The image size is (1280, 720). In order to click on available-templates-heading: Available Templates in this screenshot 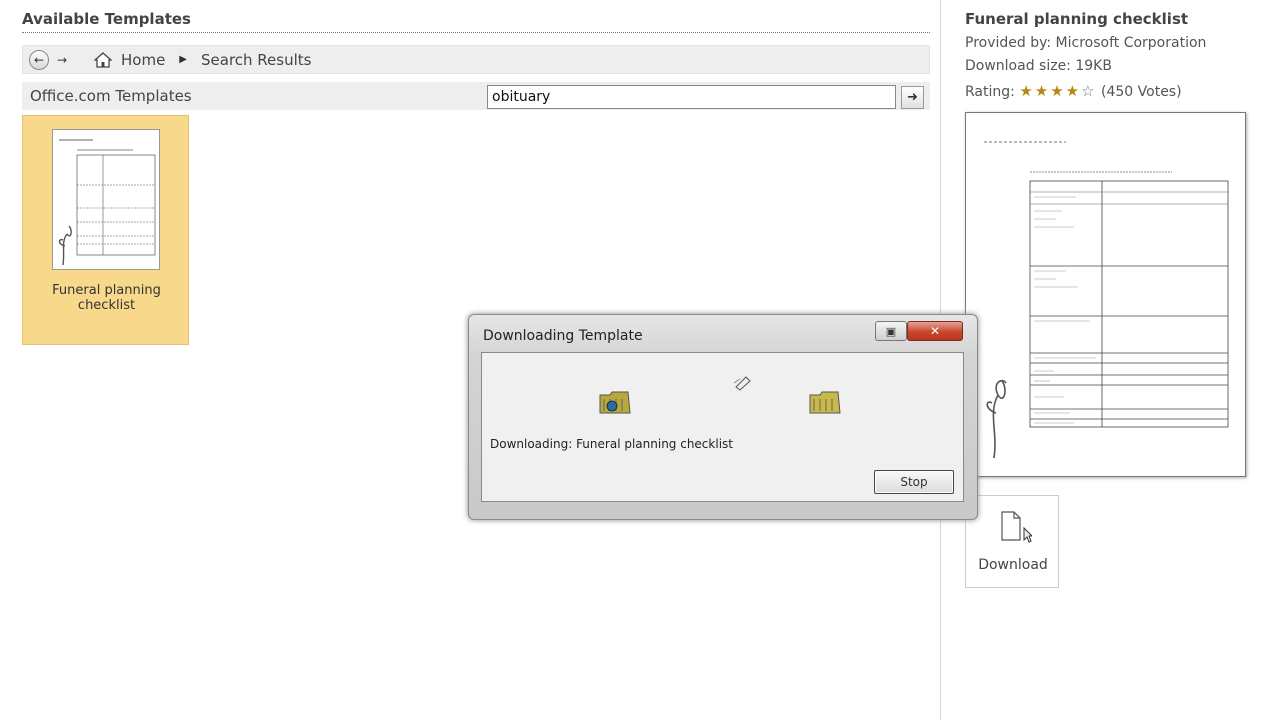, I will do `click(106, 19)`.